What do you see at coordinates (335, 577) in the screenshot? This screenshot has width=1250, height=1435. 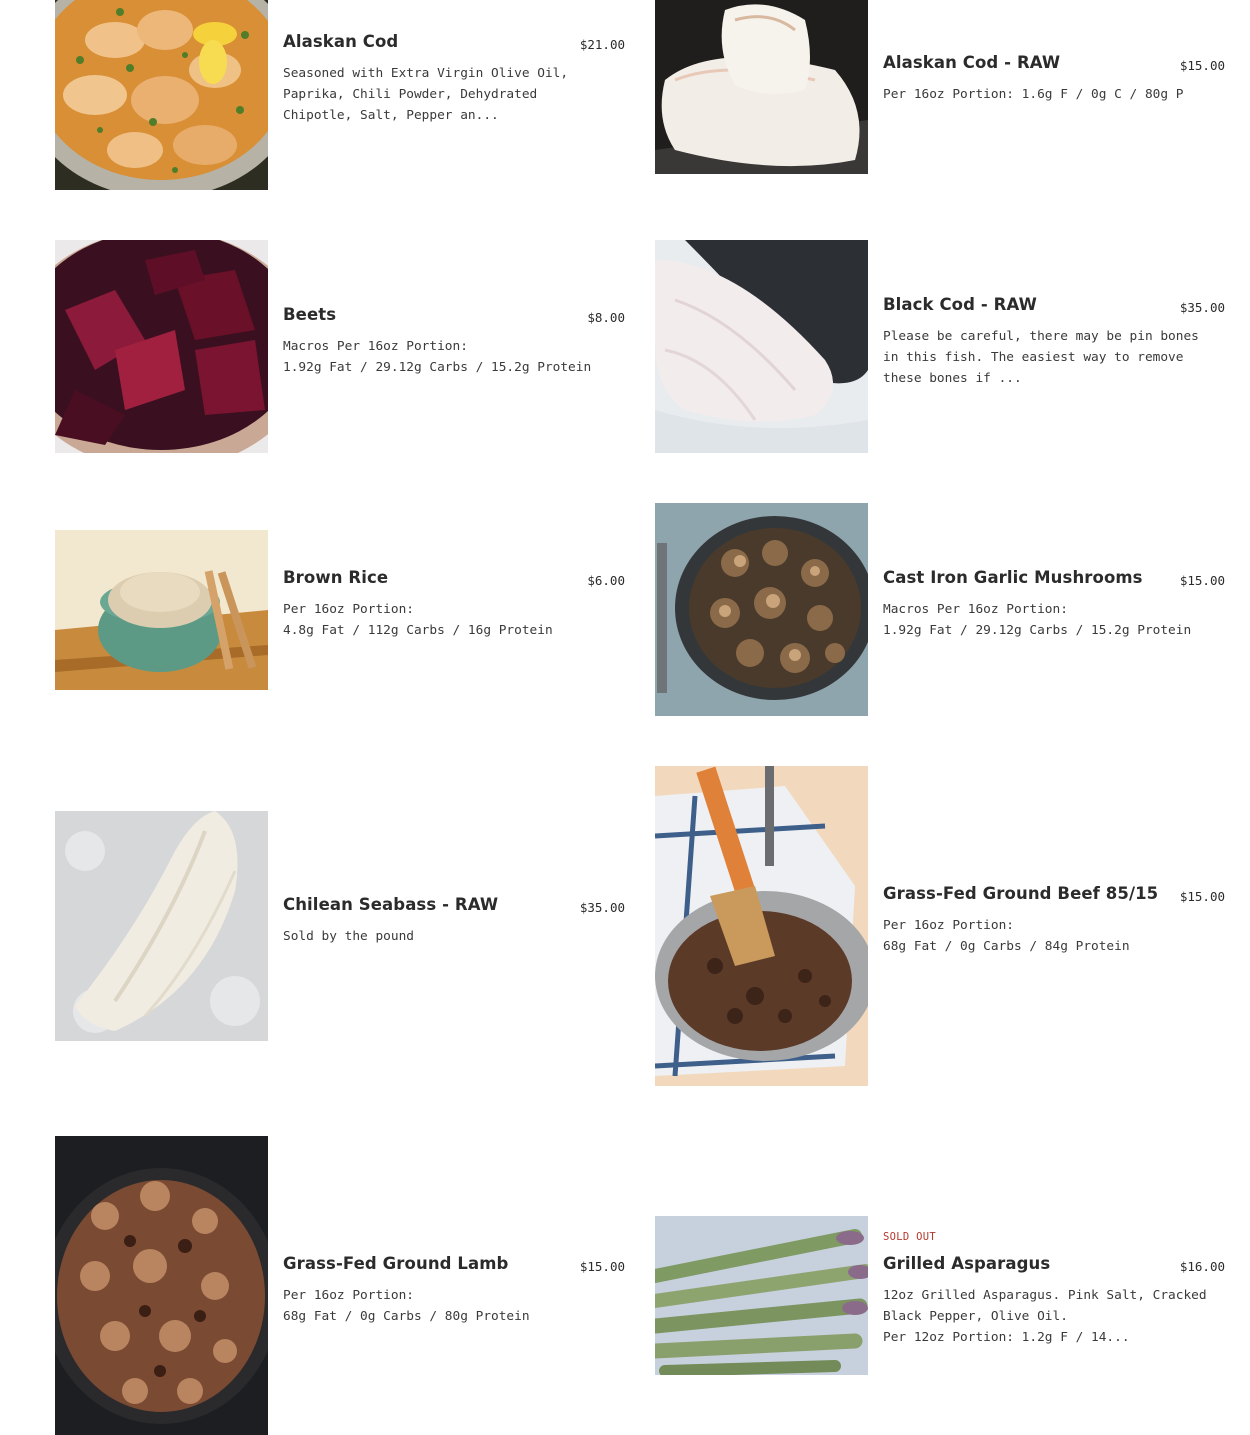 I see `product-title: Brown Rice` at bounding box center [335, 577].